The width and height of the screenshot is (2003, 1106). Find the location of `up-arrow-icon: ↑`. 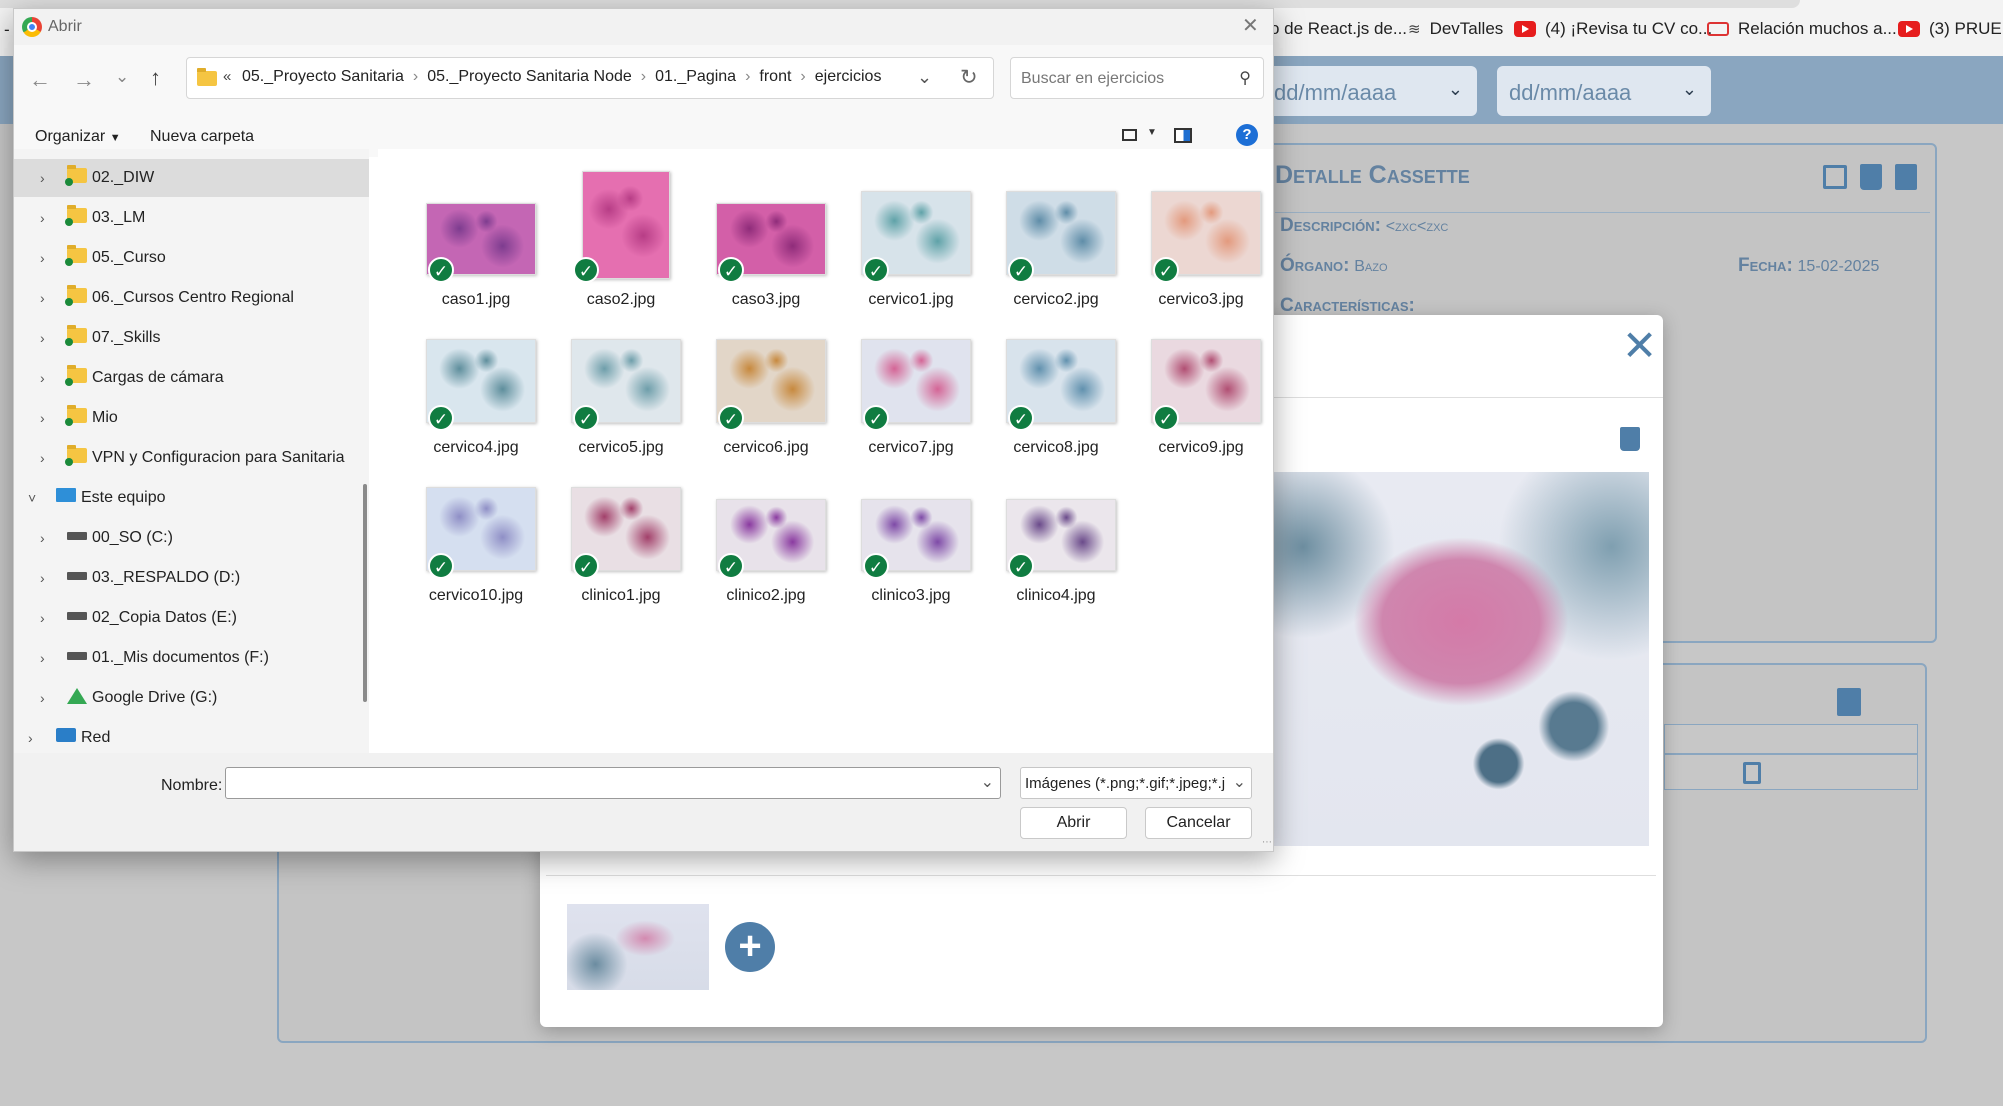

up-arrow-icon: ↑ is located at coordinates (155, 78).